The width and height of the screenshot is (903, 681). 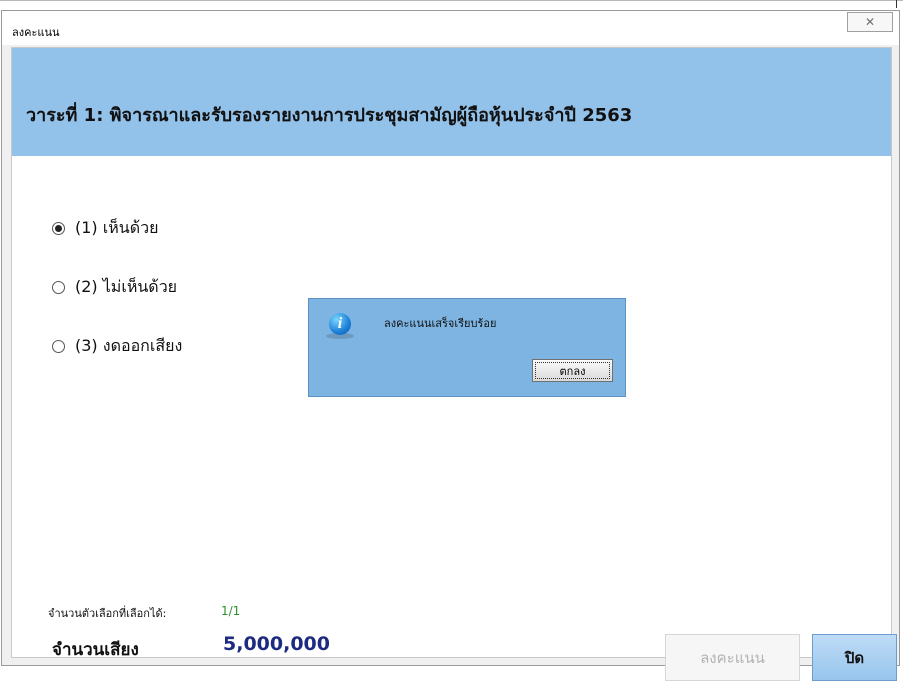 I want to click on option-agree: (1) เห็นด้วย, so click(x=105, y=228).